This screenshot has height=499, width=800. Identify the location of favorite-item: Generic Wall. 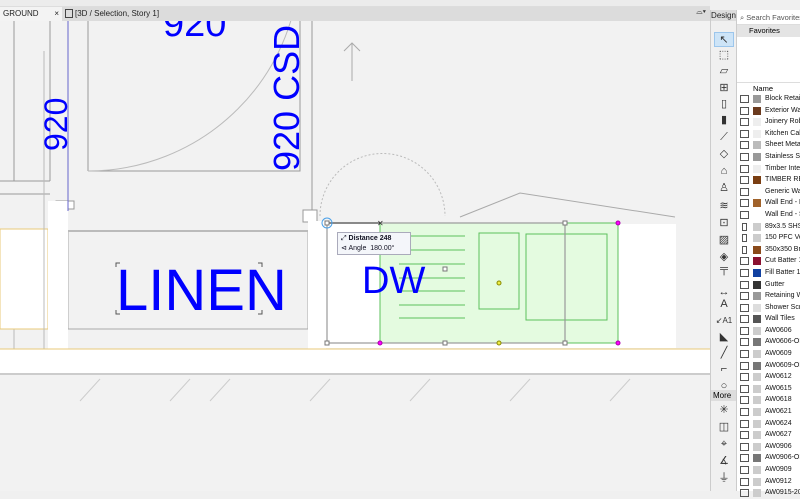
(768, 192).